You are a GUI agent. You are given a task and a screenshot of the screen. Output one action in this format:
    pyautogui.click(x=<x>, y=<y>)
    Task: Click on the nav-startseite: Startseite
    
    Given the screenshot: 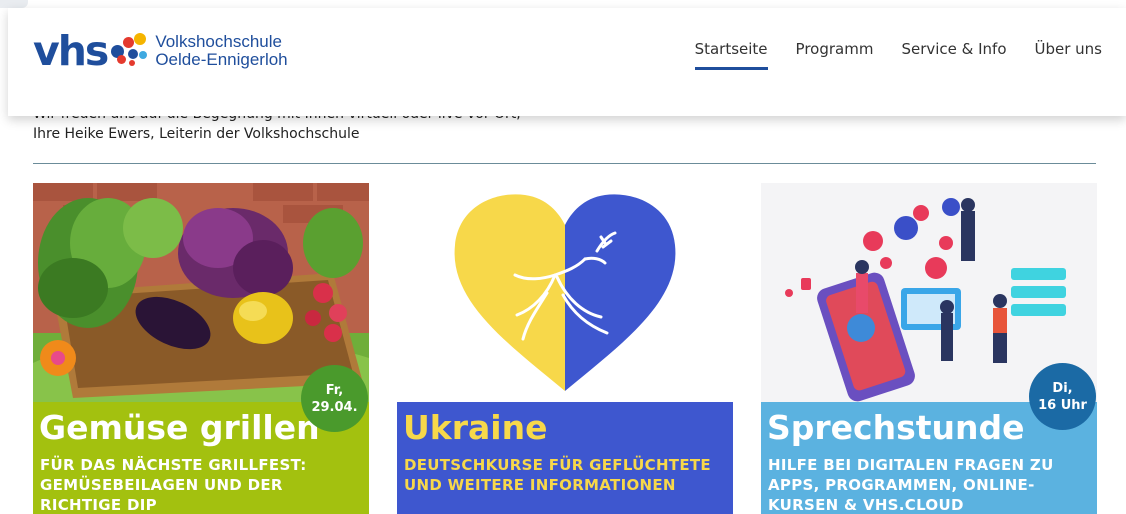 What is the action you would take?
    pyautogui.click(x=731, y=55)
    